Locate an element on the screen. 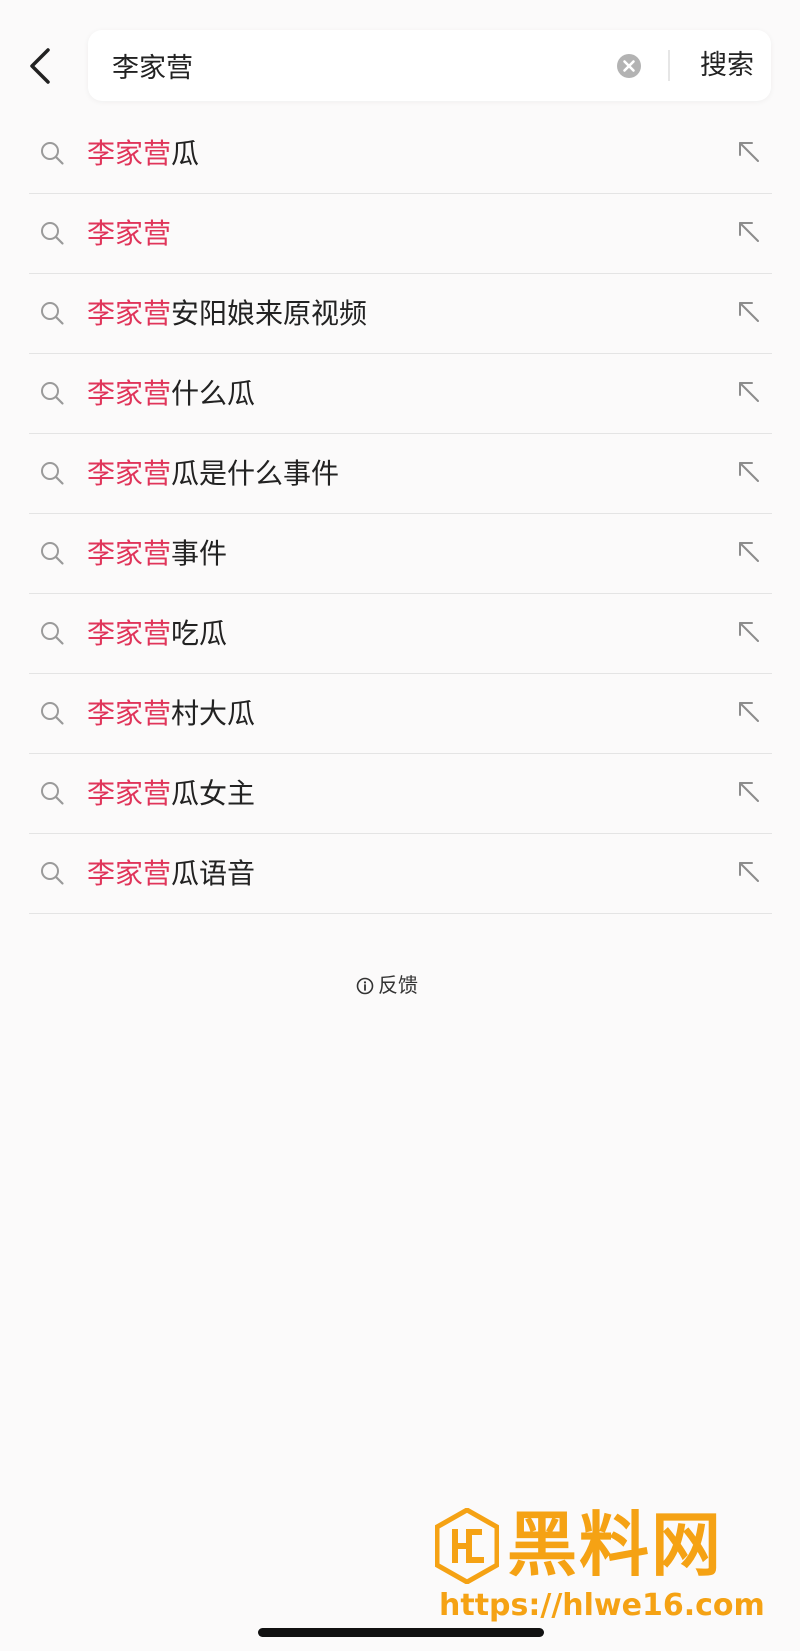 Image resolution: width=800 pixels, height=1651 pixels. suggestion-item: 李家营吃瓜 is located at coordinates (400, 634).